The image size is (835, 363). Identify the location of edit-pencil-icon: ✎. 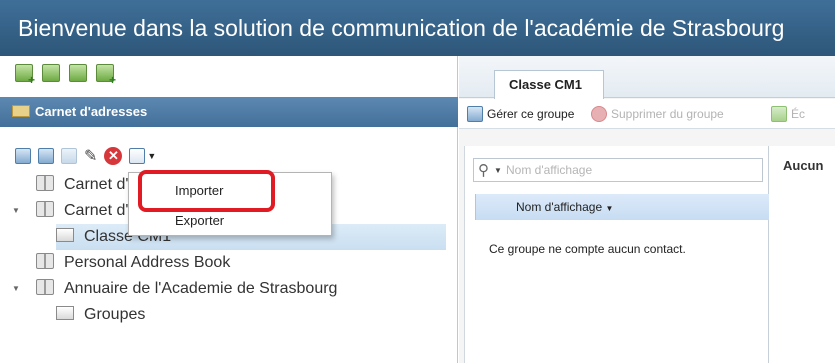
(90, 156).